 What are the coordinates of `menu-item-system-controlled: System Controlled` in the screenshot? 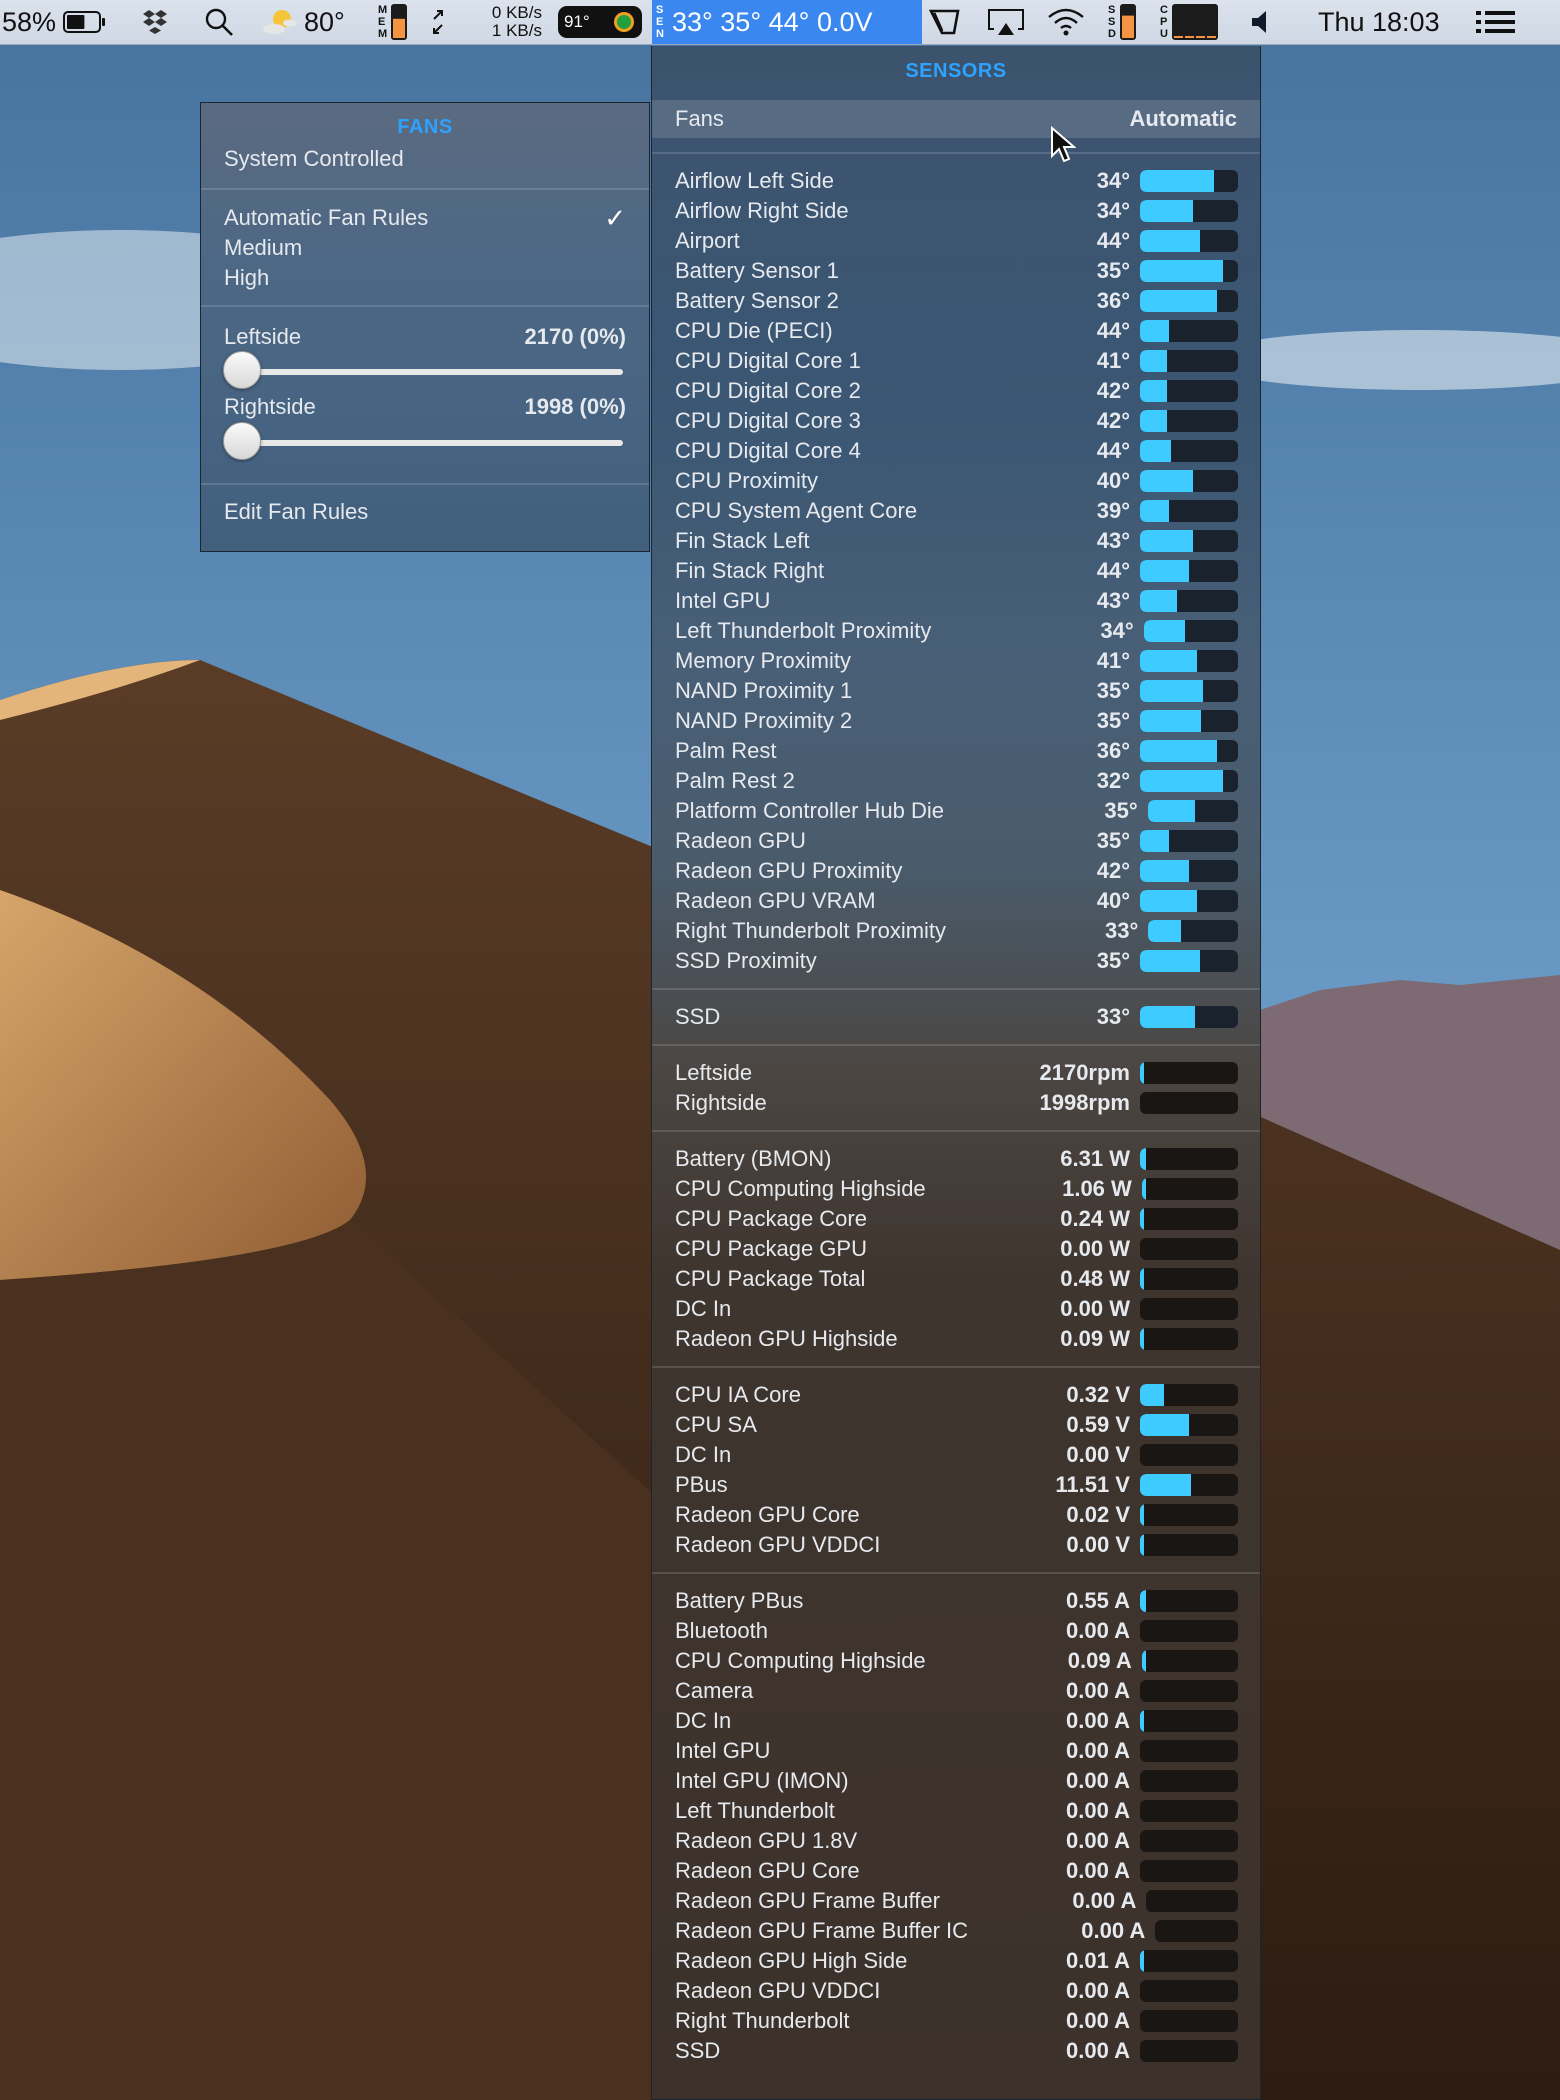 It's located at (425, 159).